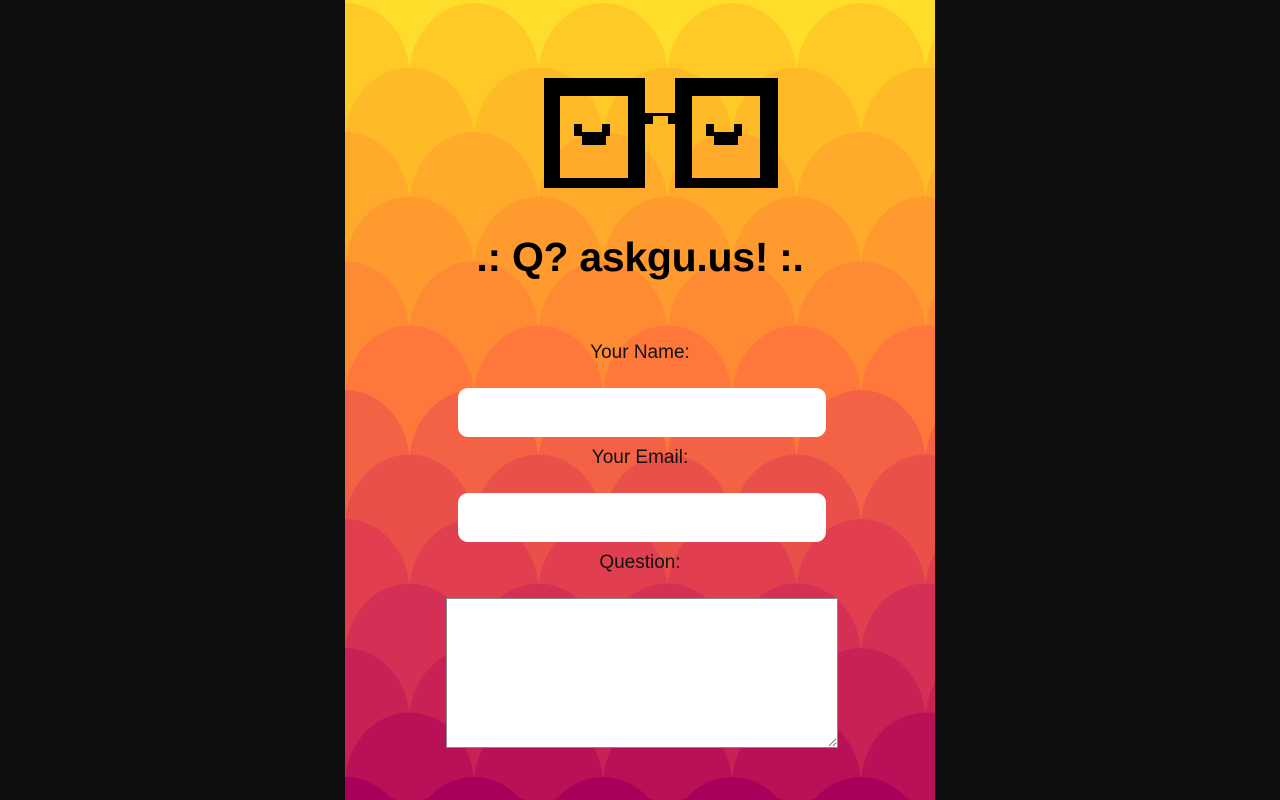 Image resolution: width=1280 pixels, height=800 pixels. I want to click on name-input, so click(642, 412).